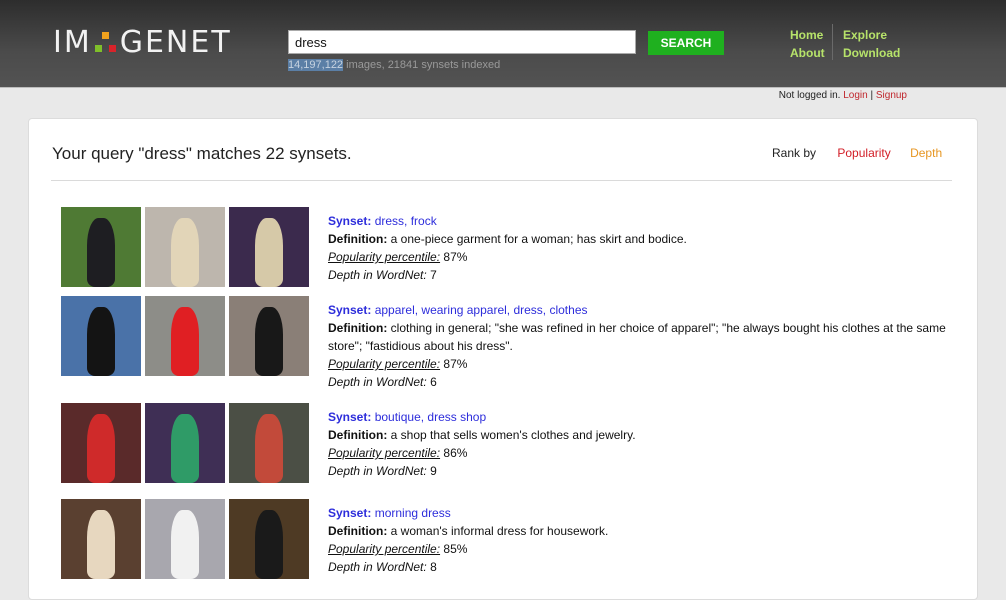 The image size is (1006, 600). What do you see at coordinates (643, 221) in the screenshot?
I see `synset-line: Synset: dress, frock` at bounding box center [643, 221].